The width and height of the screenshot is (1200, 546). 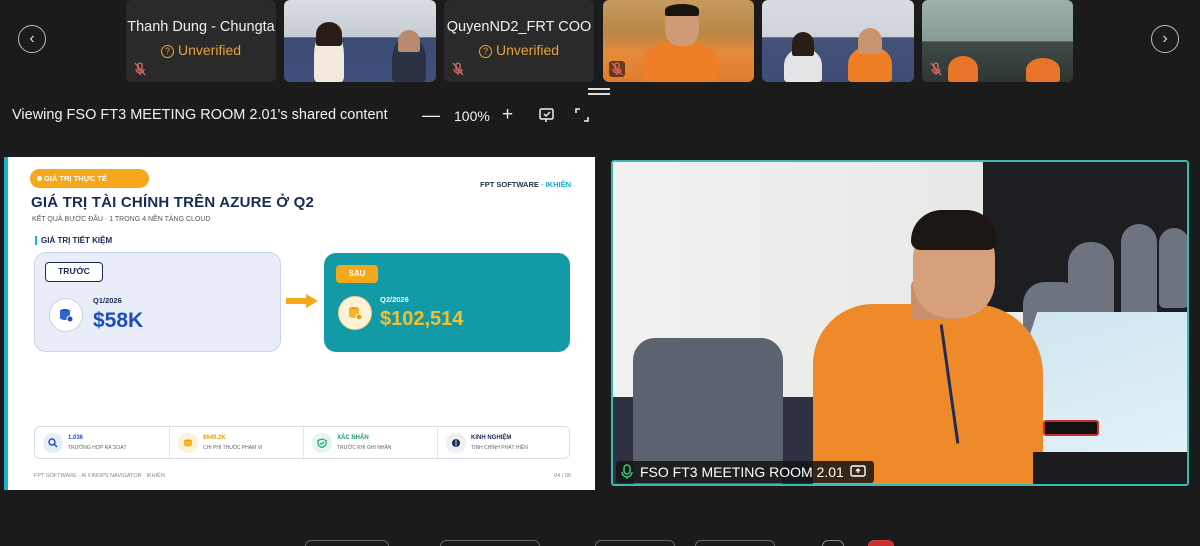 I want to click on stat-value: KINH NGHIỆM, so click(x=491, y=438).